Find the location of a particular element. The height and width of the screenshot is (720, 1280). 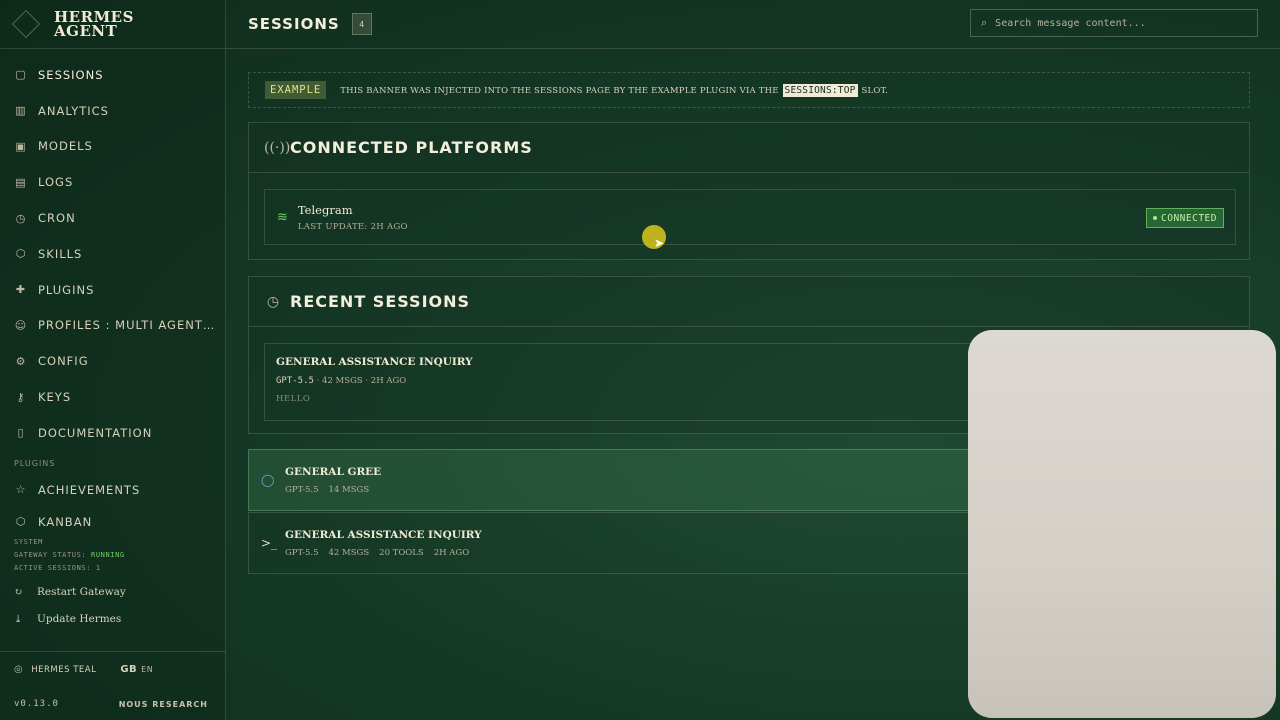

logo-icon is located at coordinates (26, 24).